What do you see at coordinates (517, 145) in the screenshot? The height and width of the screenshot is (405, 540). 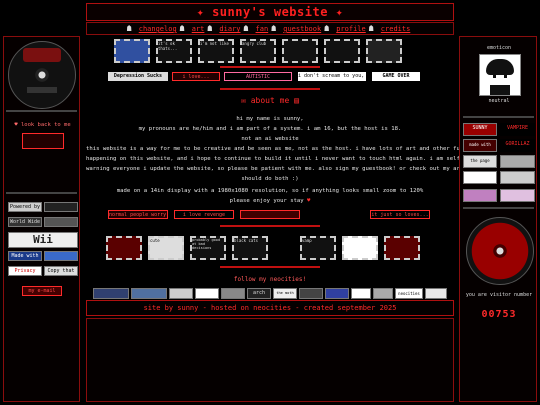 I see `button-gorillaz: GORILLAZ` at bounding box center [517, 145].